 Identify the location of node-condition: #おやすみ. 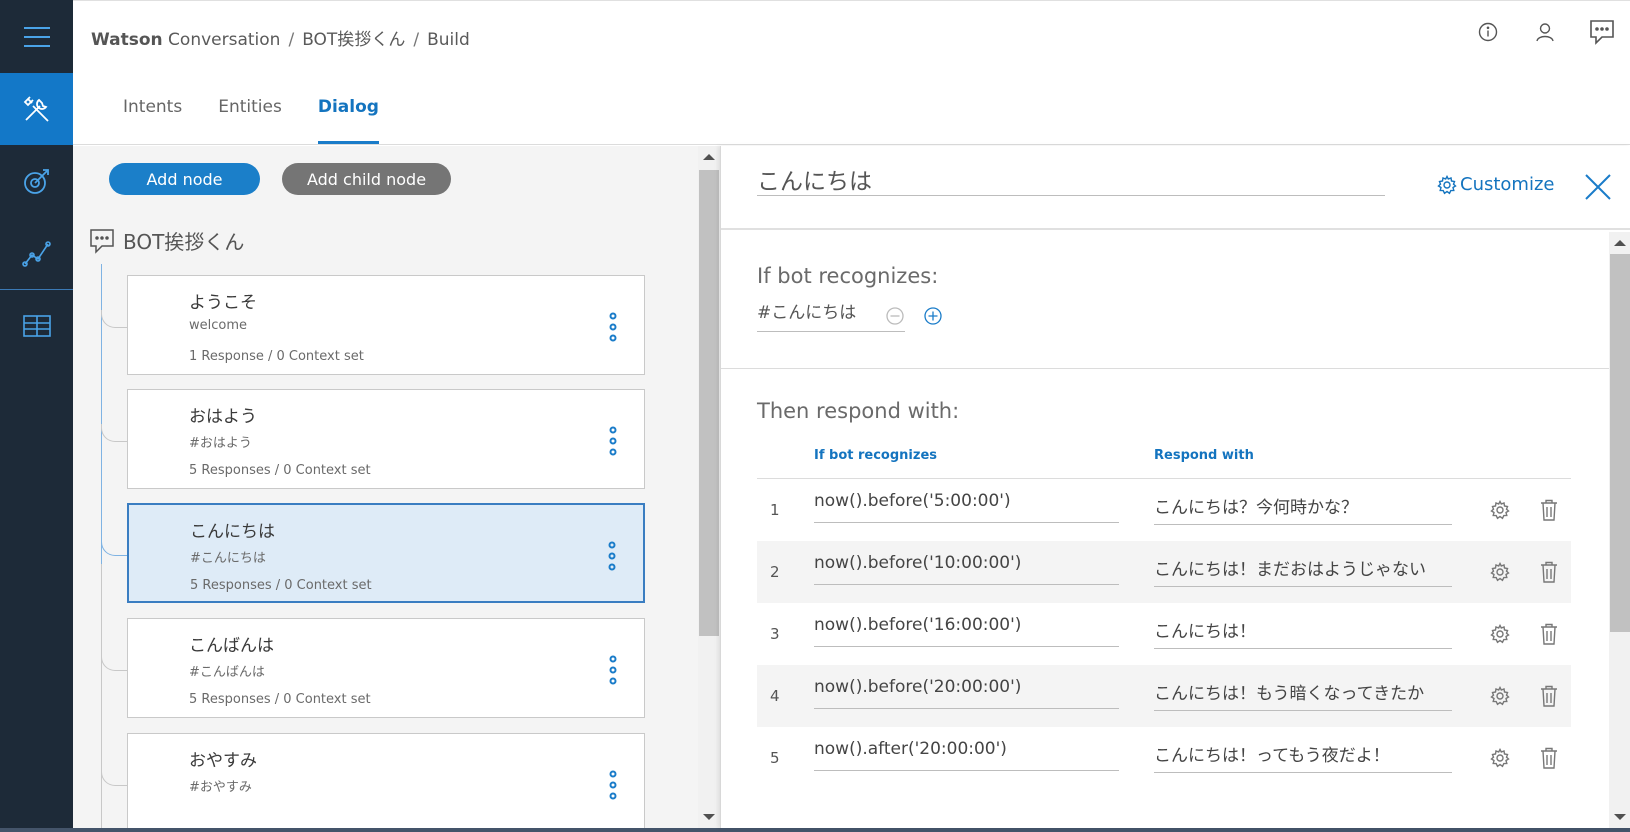
(220, 787).